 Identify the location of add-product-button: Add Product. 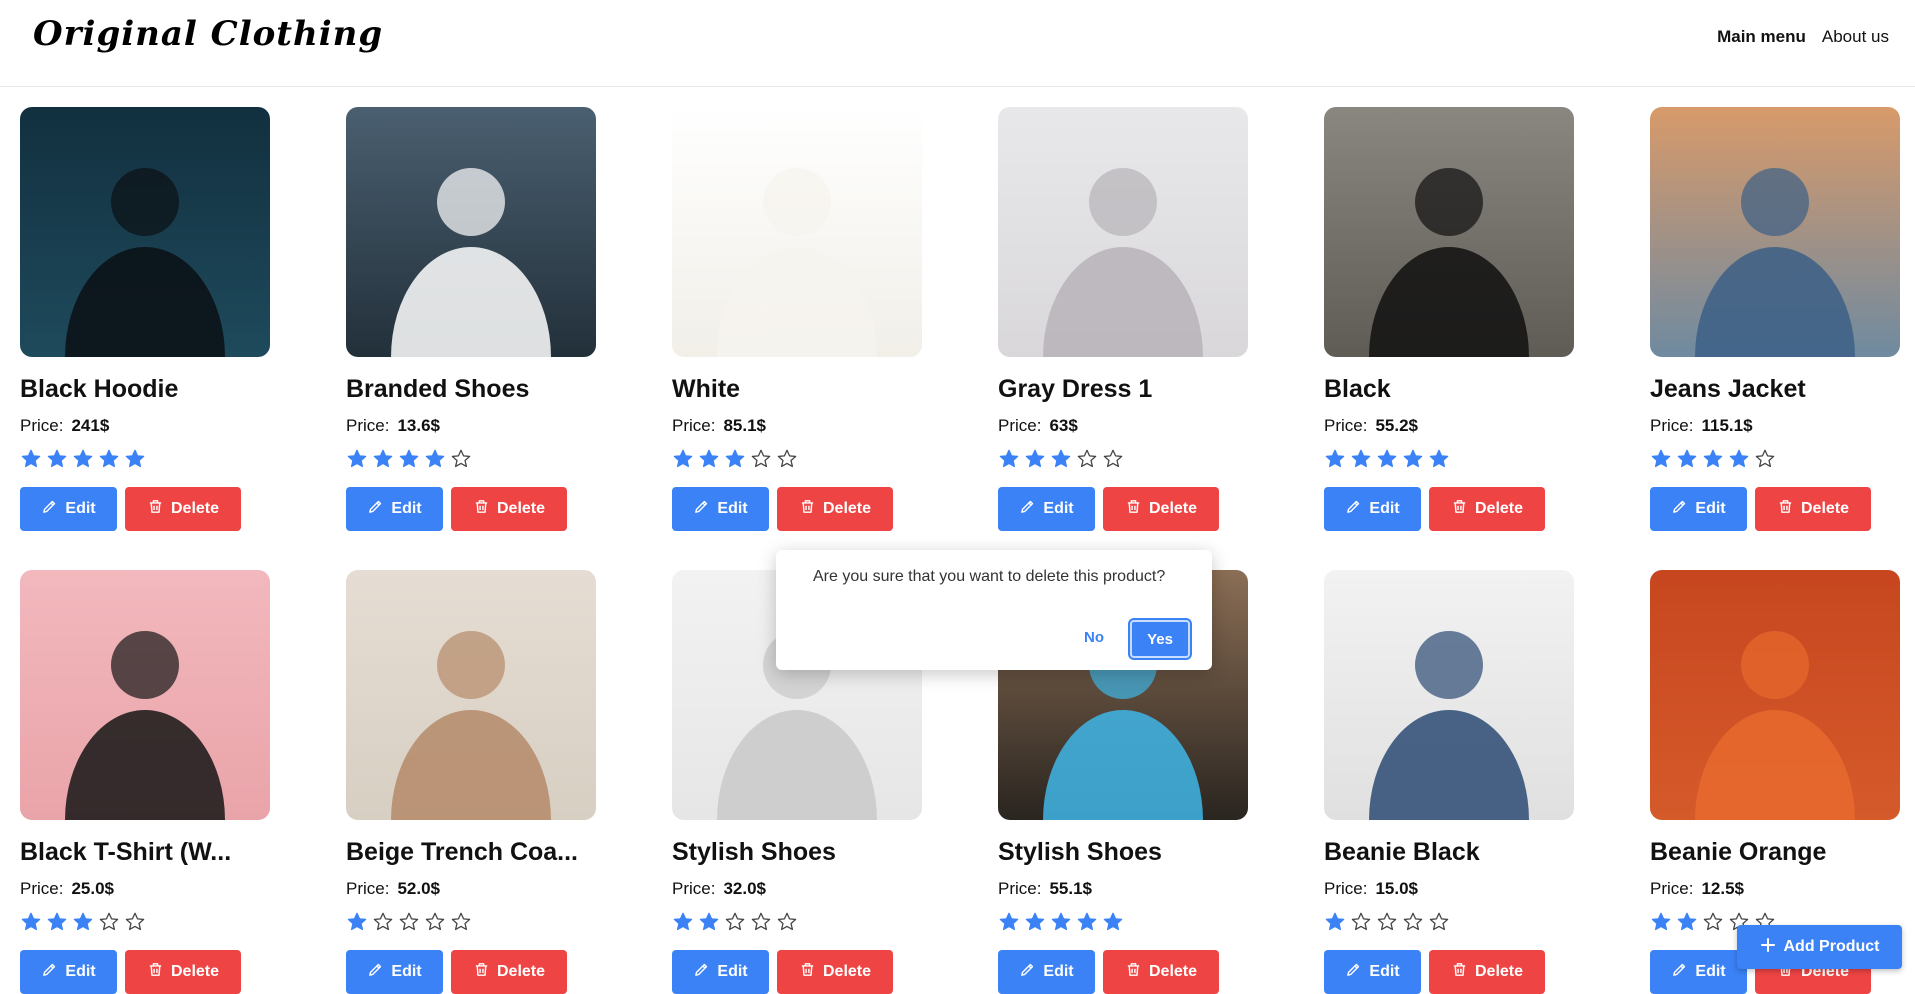
(1819, 947).